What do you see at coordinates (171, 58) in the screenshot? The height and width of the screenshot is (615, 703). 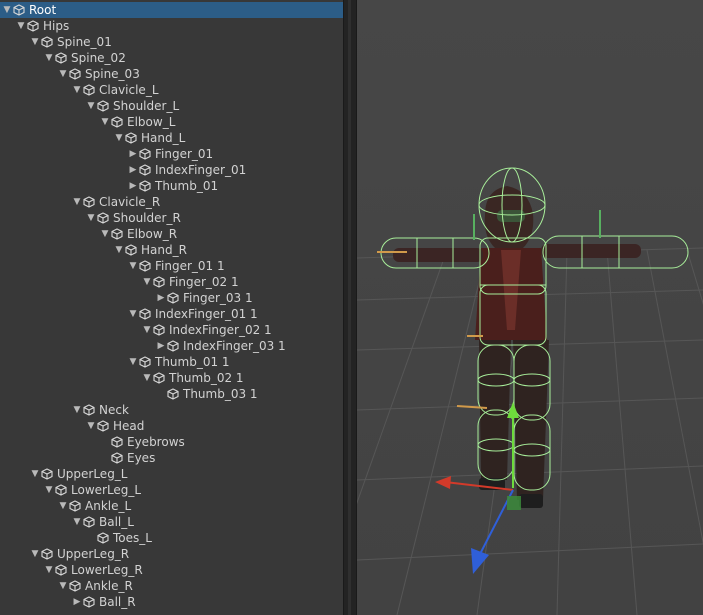 I see `hierarchy-item: ▼ Spine_02` at bounding box center [171, 58].